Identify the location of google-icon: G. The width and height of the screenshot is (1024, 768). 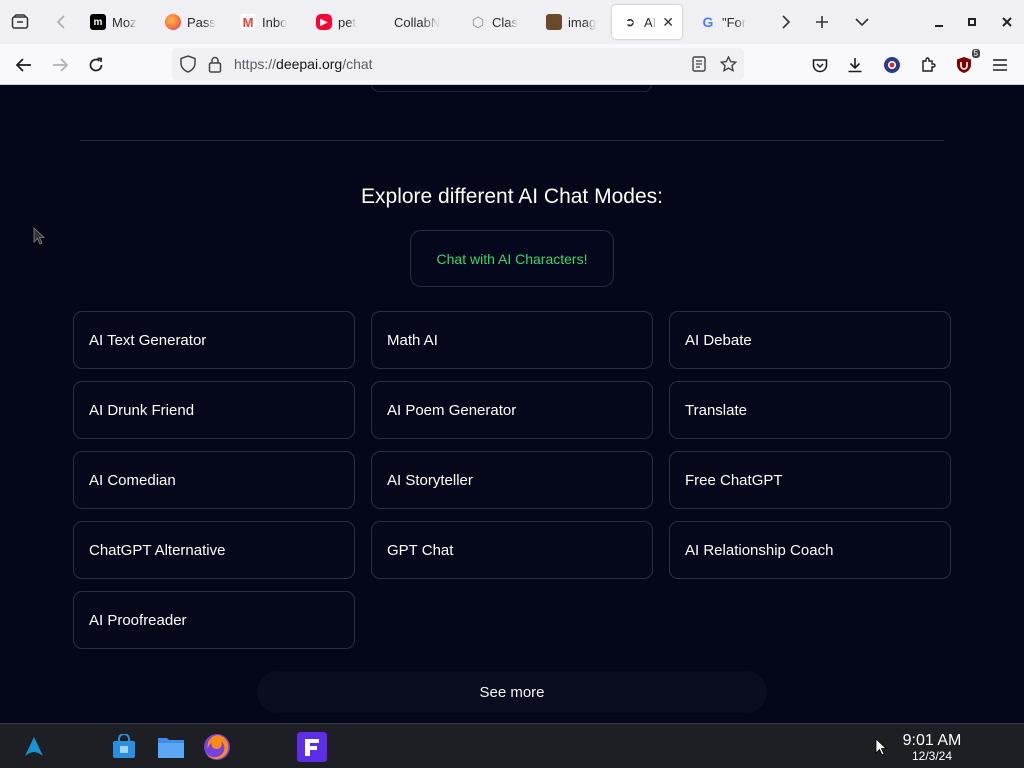
(708, 22).